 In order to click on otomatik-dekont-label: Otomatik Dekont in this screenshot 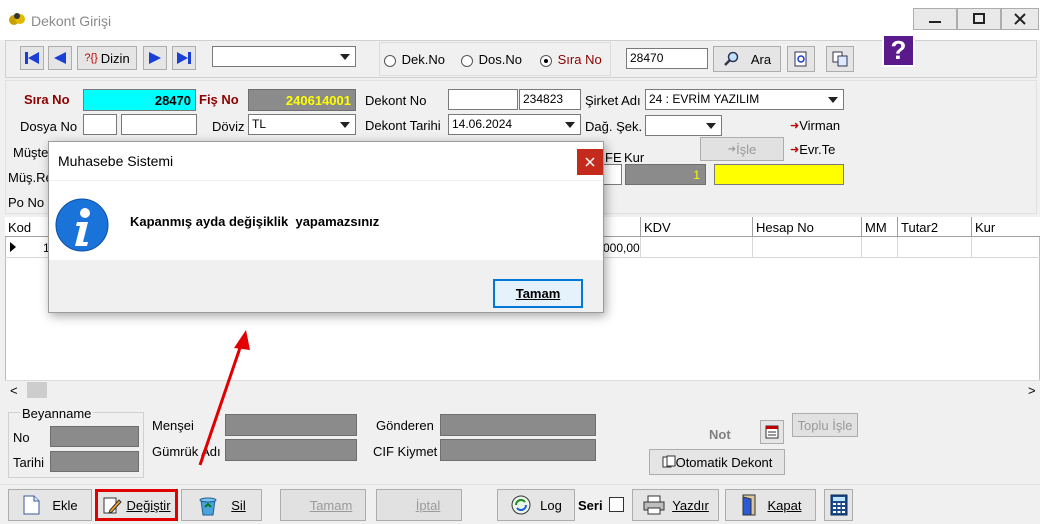, I will do `click(724, 462)`.